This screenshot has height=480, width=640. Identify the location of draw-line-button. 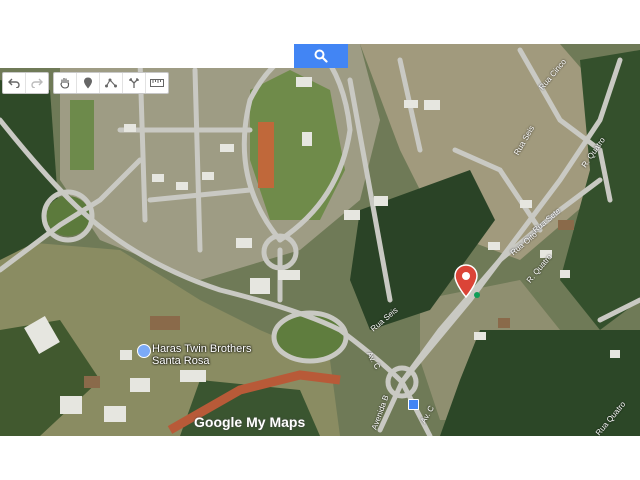
(111, 83).